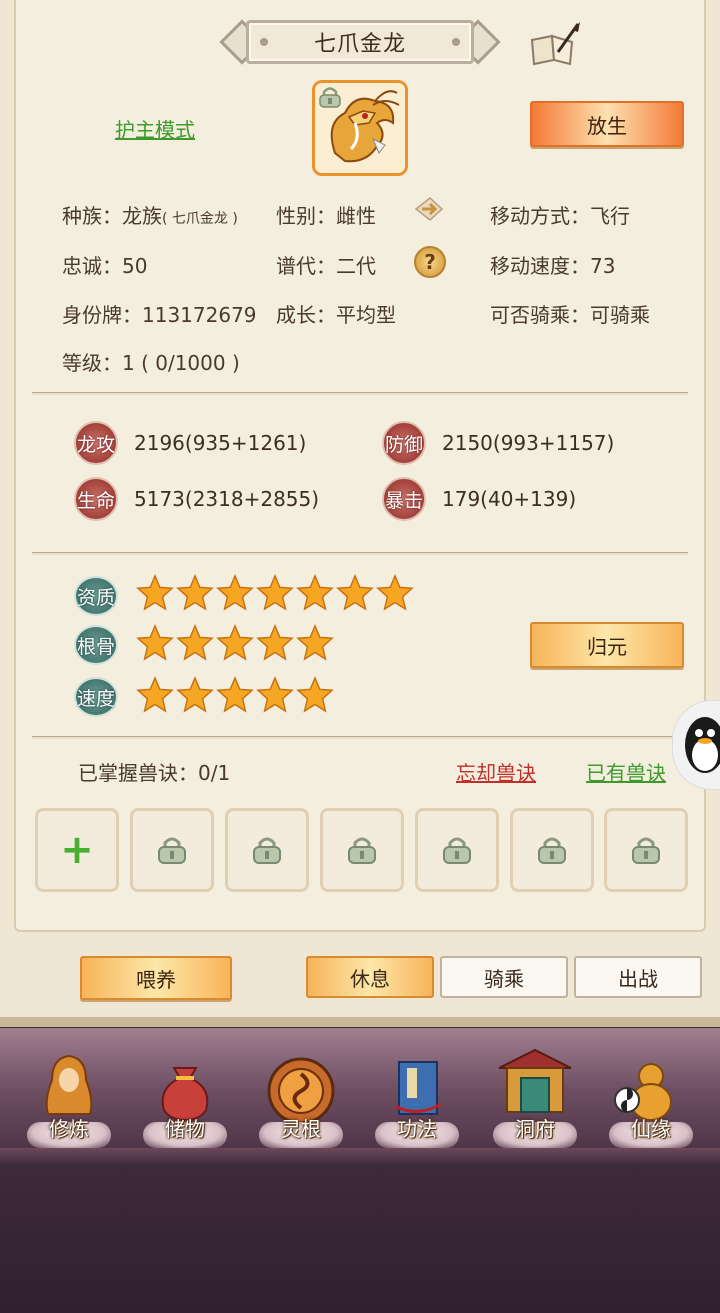 Image resolution: width=720 pixels, height=1313 pixels. I want to click on race-value: 龙族, so click(142, 216).